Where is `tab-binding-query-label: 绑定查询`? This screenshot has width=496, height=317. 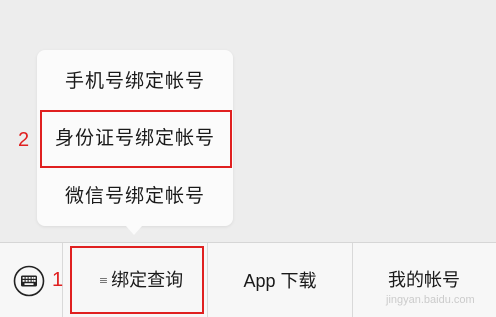
tab-binding-query-label: 绑定查询 is located at coordinates (147, 280).